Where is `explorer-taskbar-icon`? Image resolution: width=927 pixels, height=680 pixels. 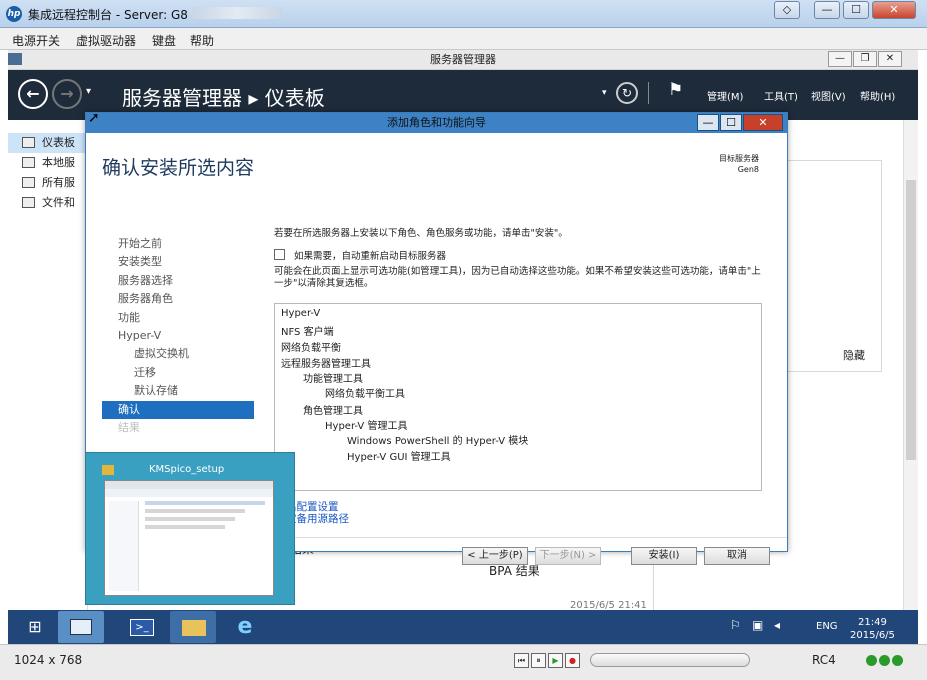
explorer-taskbar-icon is located at coordinates (193, 627).